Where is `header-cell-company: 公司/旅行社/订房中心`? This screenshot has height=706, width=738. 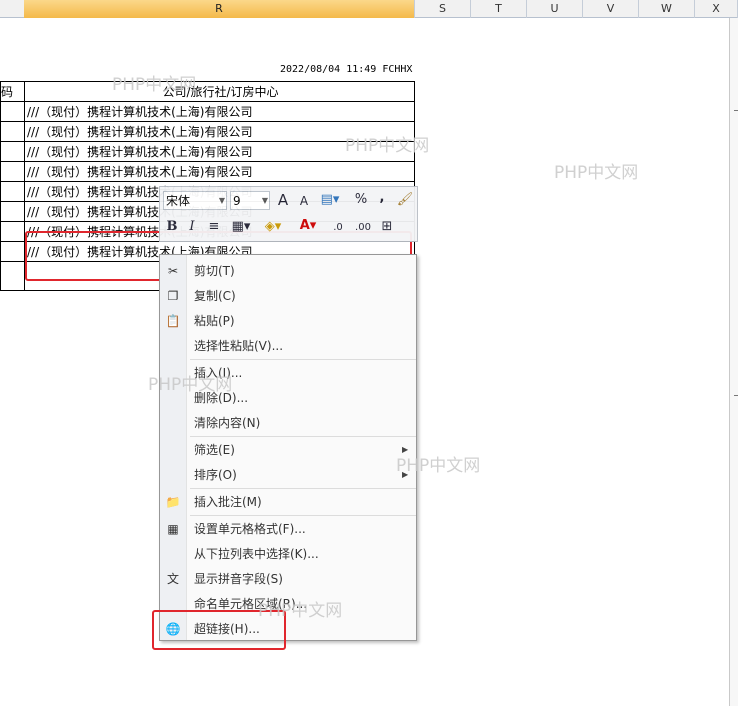
header-cell-company: 公司/旅行社/订房中心 is located at coordinates (219, 91).